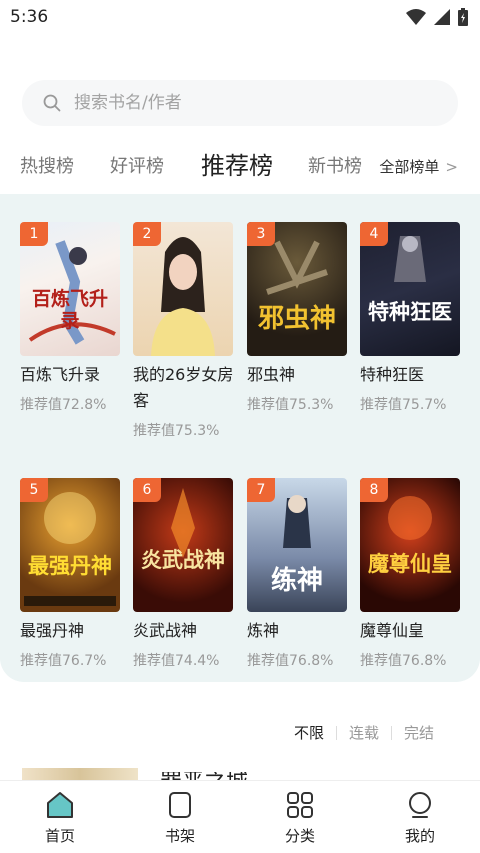 The image size is (480, 853). What do you see at coordinates (261, 234) in the screenshot?
I see `rank-badge: 3` at bounding box center [261, 234].